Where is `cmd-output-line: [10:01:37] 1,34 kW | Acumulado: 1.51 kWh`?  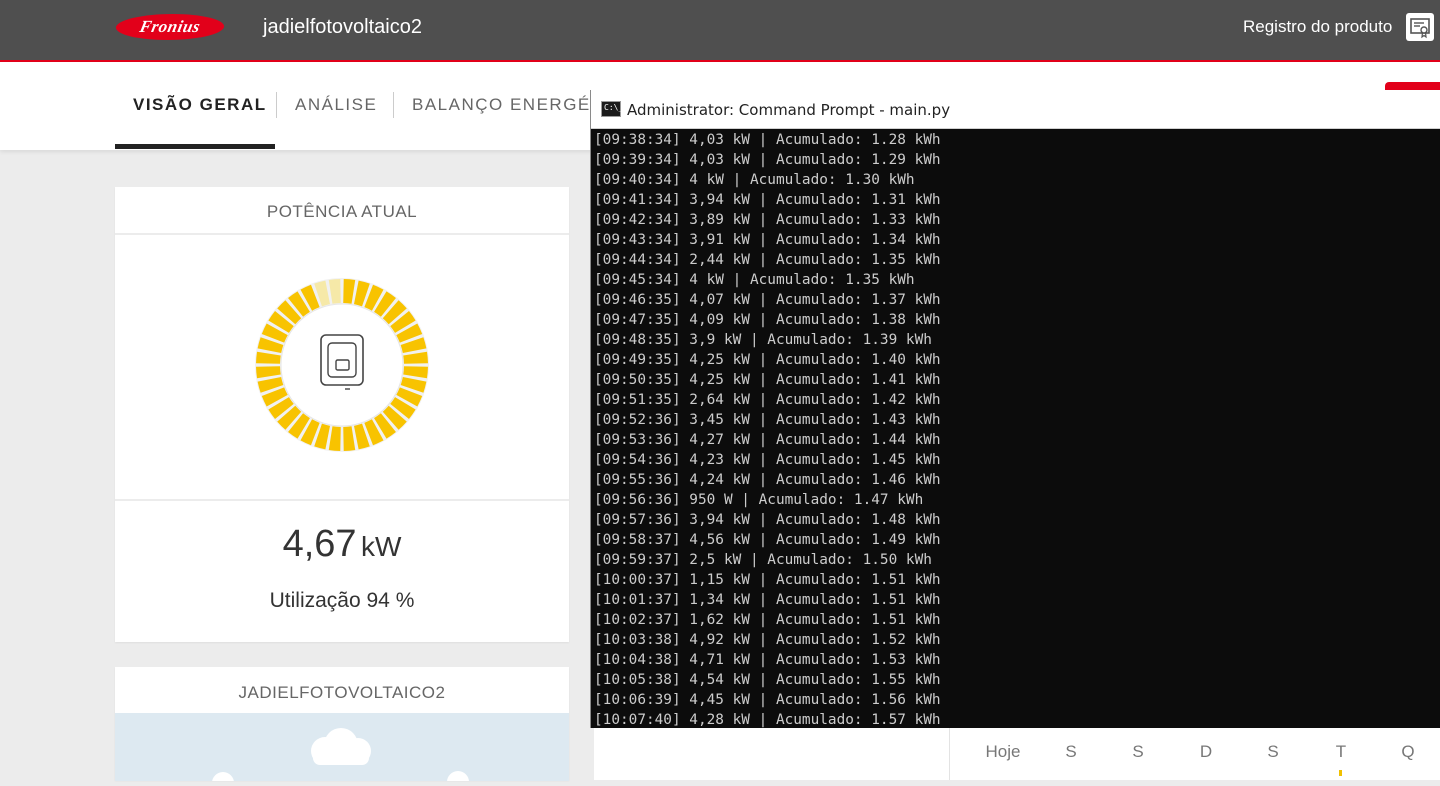 cmd-output-line: [10:01:37] 1,34 kW | Acumulado: 1.51 kWh is located at coordinates (767, 600).